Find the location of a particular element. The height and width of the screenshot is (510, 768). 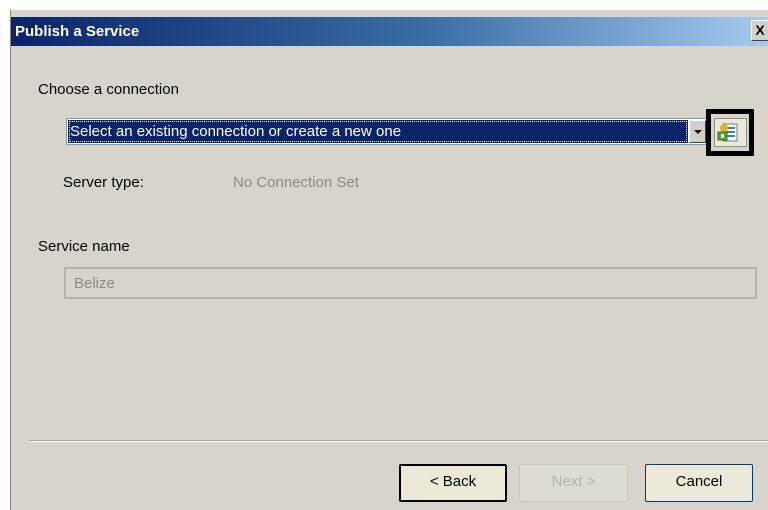

new-connection-button is located at coordinates (730, 132).